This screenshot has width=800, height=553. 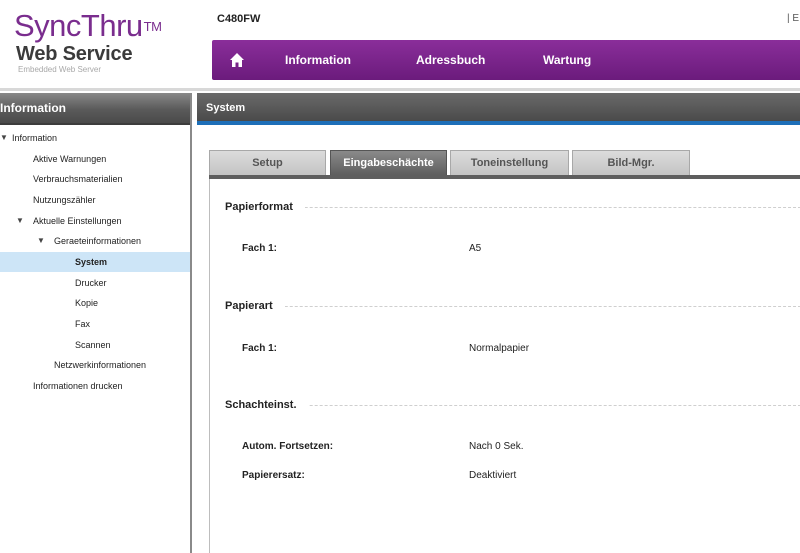 I want to click on tree-item-aktive-warnungen: Aktive Warnungen, so click(x=95, y=159).